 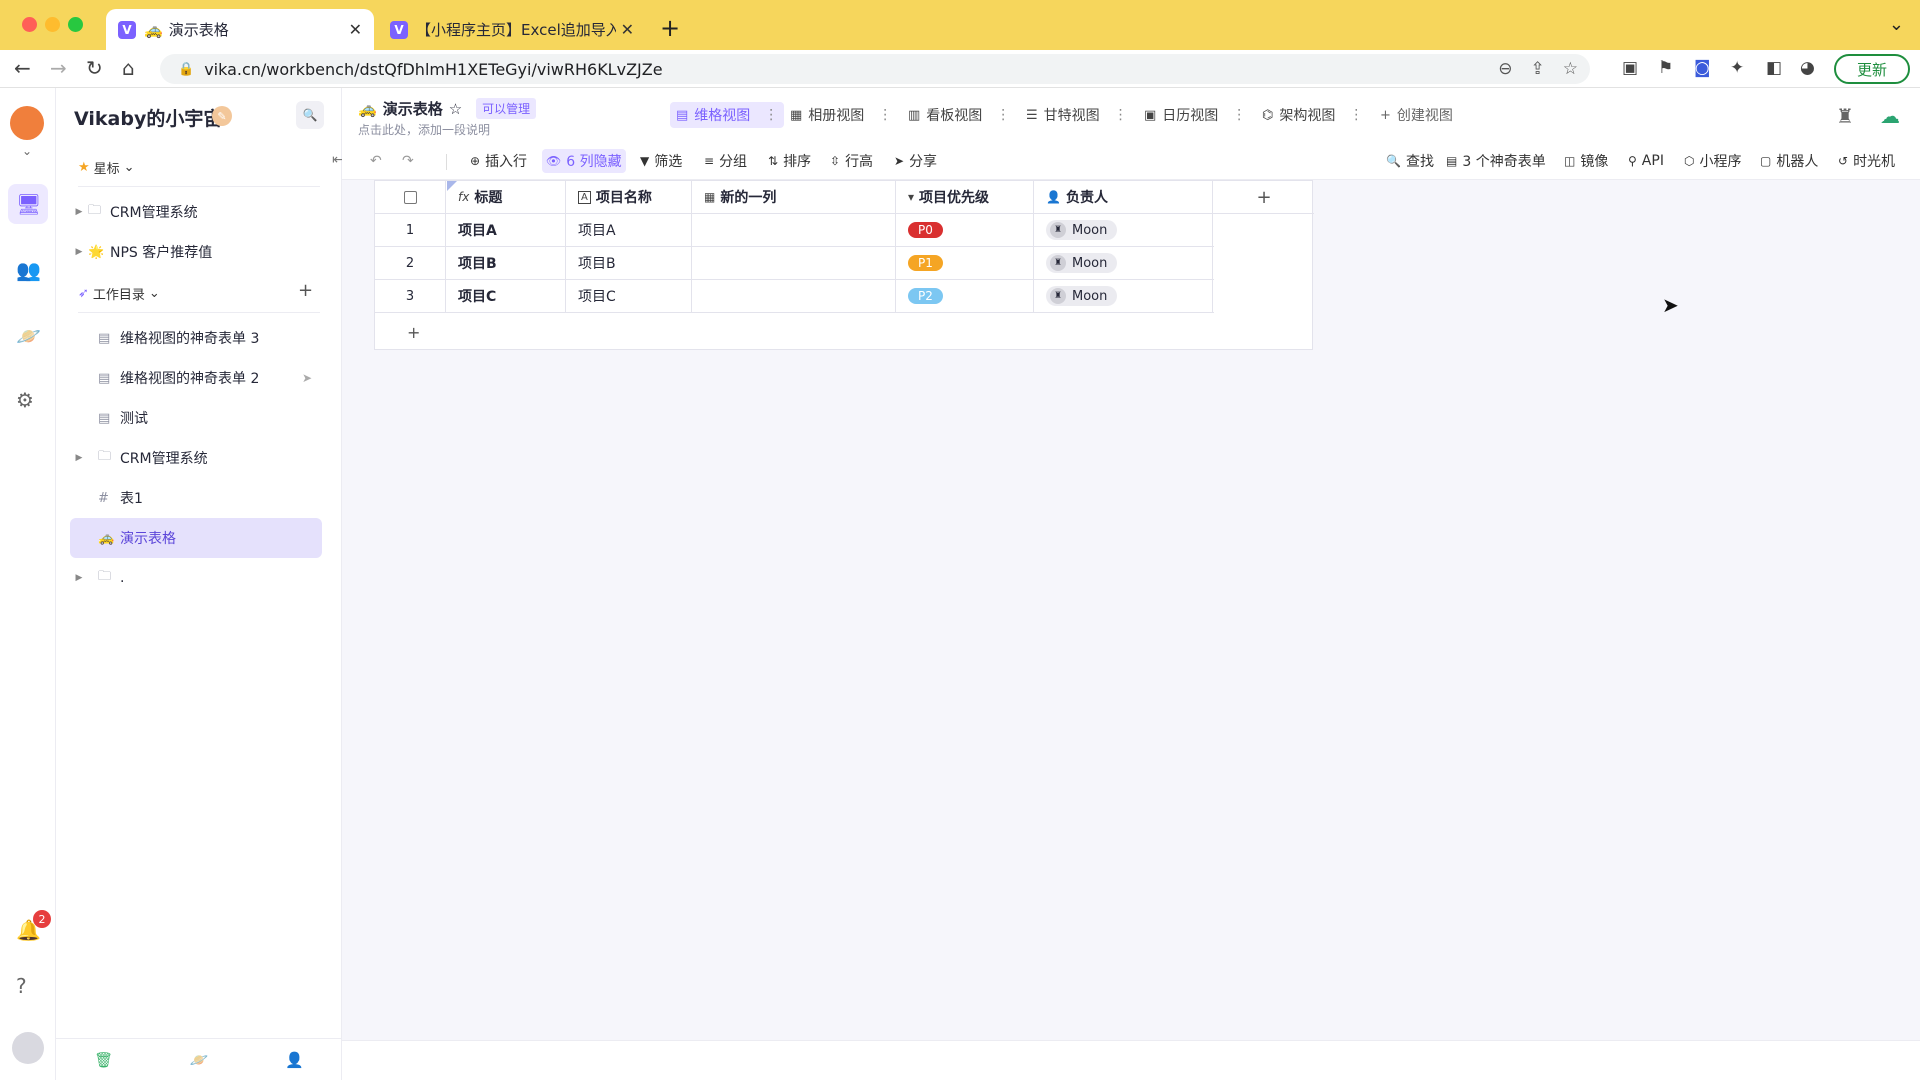 What do you see at coordinates (1866, 161) in the screenshot?
I see `timemachine-button: ↺ 时光机` at bounding box center [1866, 161].